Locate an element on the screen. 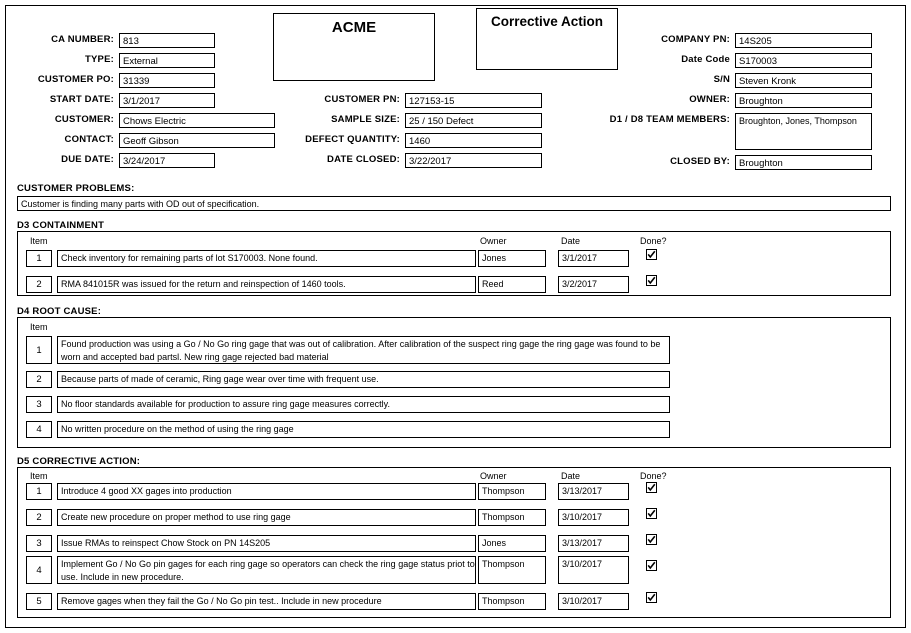  field-owner: OWNER: Broughton is located at coordinates (731, 100).